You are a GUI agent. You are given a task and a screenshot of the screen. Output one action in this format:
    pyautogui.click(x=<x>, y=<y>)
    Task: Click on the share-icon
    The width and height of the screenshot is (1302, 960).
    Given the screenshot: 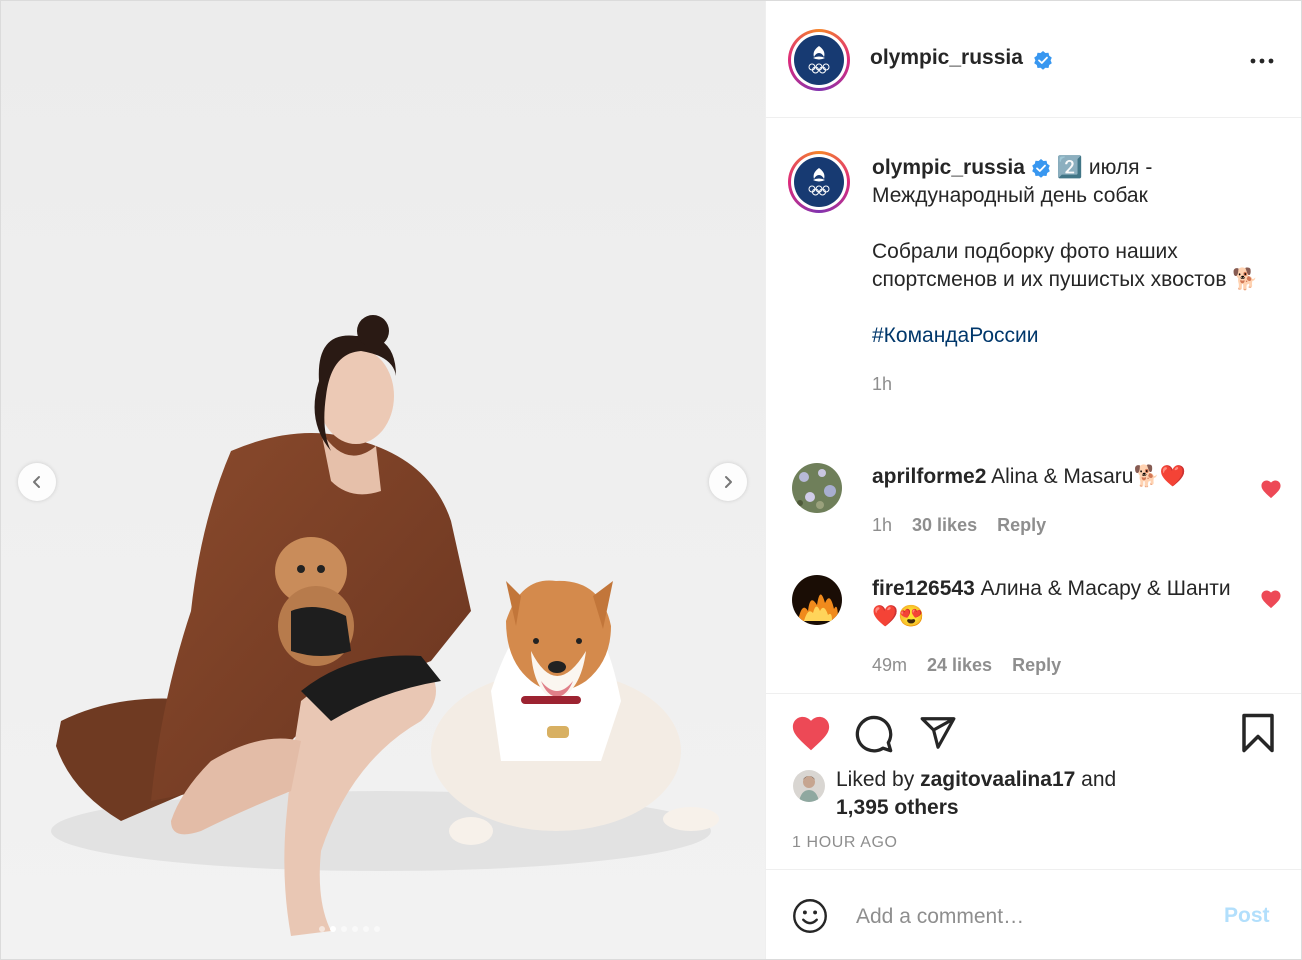 What is the action you would take?
    pyautogui.click(x=938, y=733)
    